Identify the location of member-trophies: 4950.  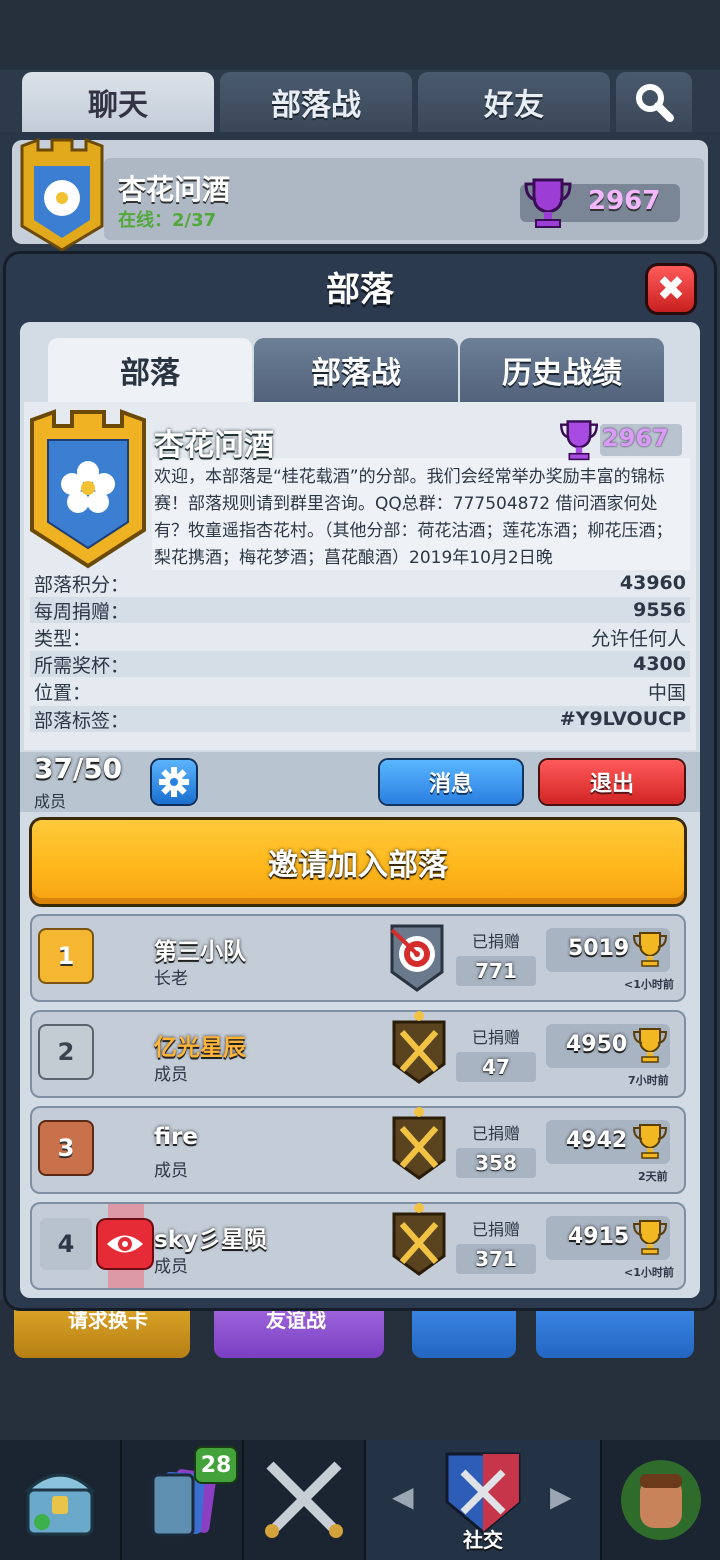
(597, 1044).